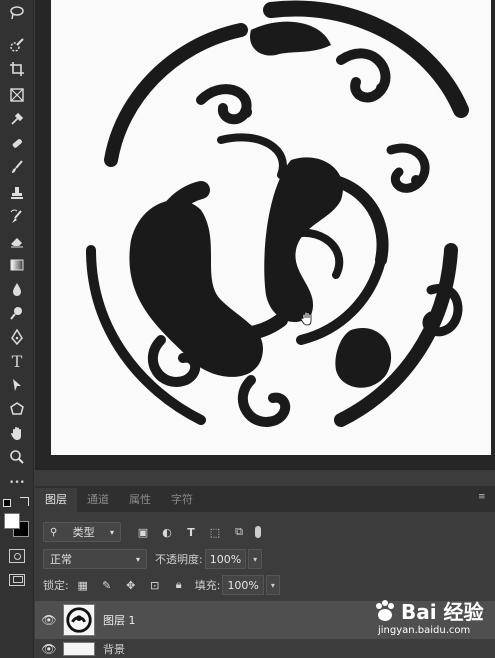  Describe the element at coordinates (17, 313) in the screenshot. I see `dodge-icon` at that location.